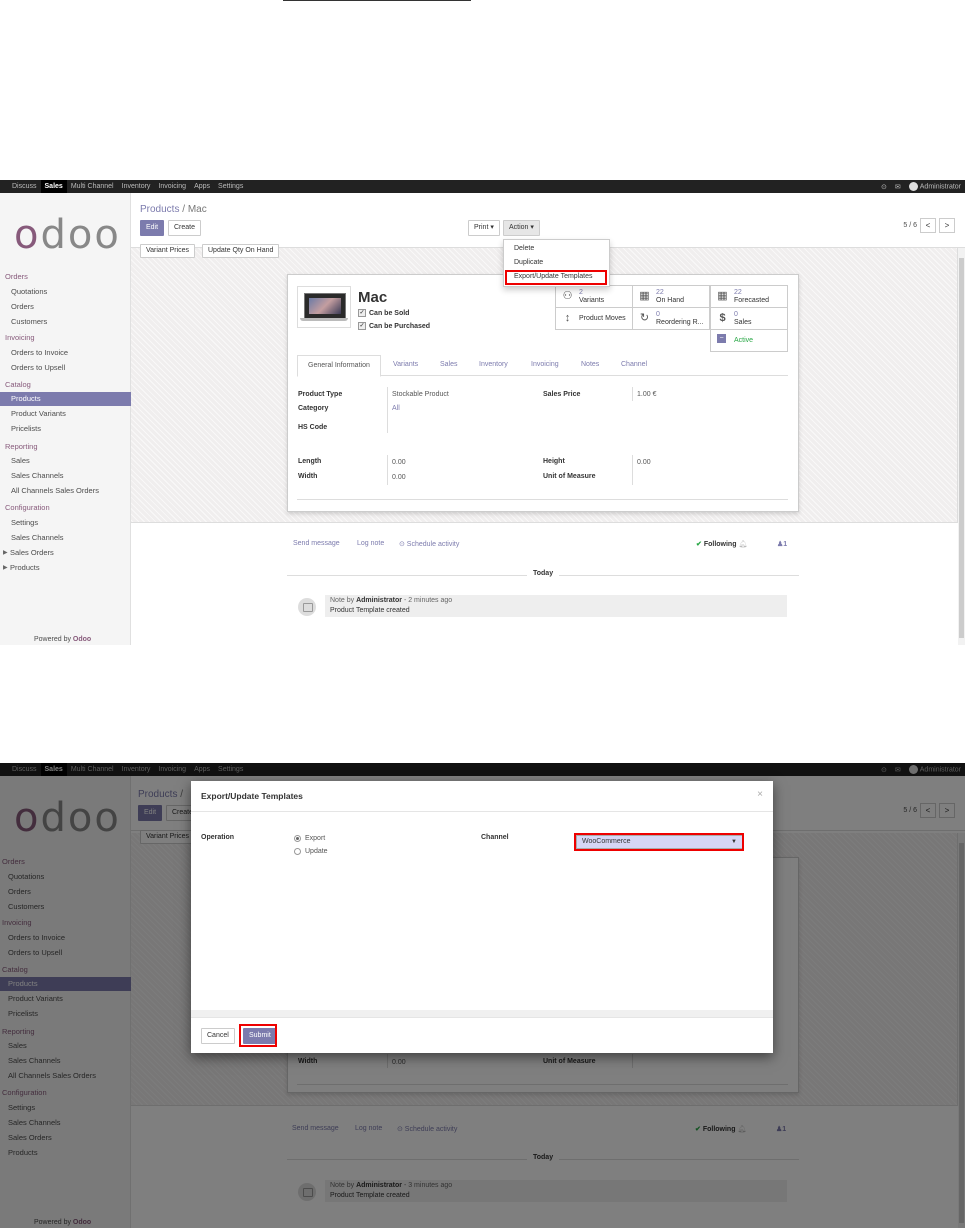  I want to click on stat-variants-button: ⚇ 2 Variants, so click(594, 296).